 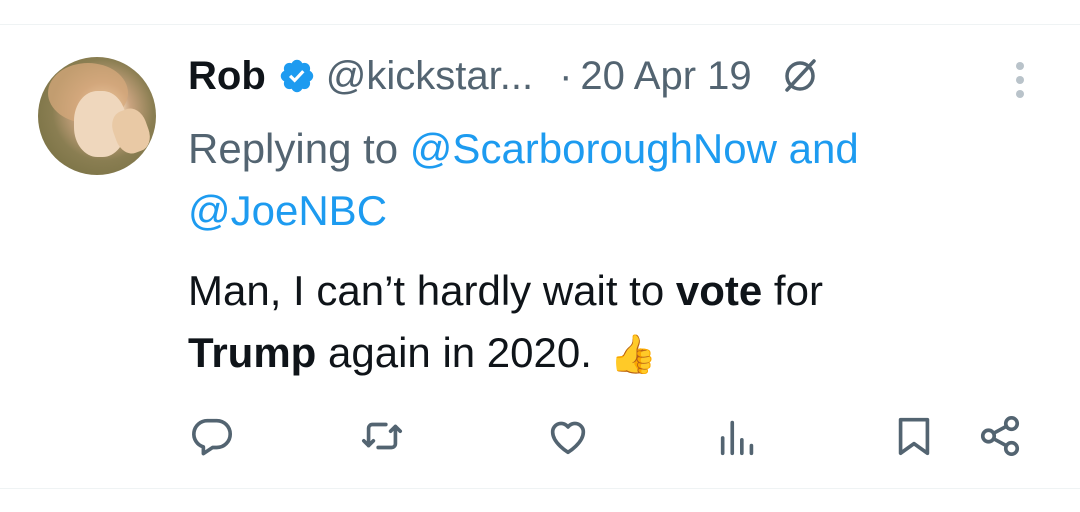 I want to click on reply-button, so click(x=212, y=436).